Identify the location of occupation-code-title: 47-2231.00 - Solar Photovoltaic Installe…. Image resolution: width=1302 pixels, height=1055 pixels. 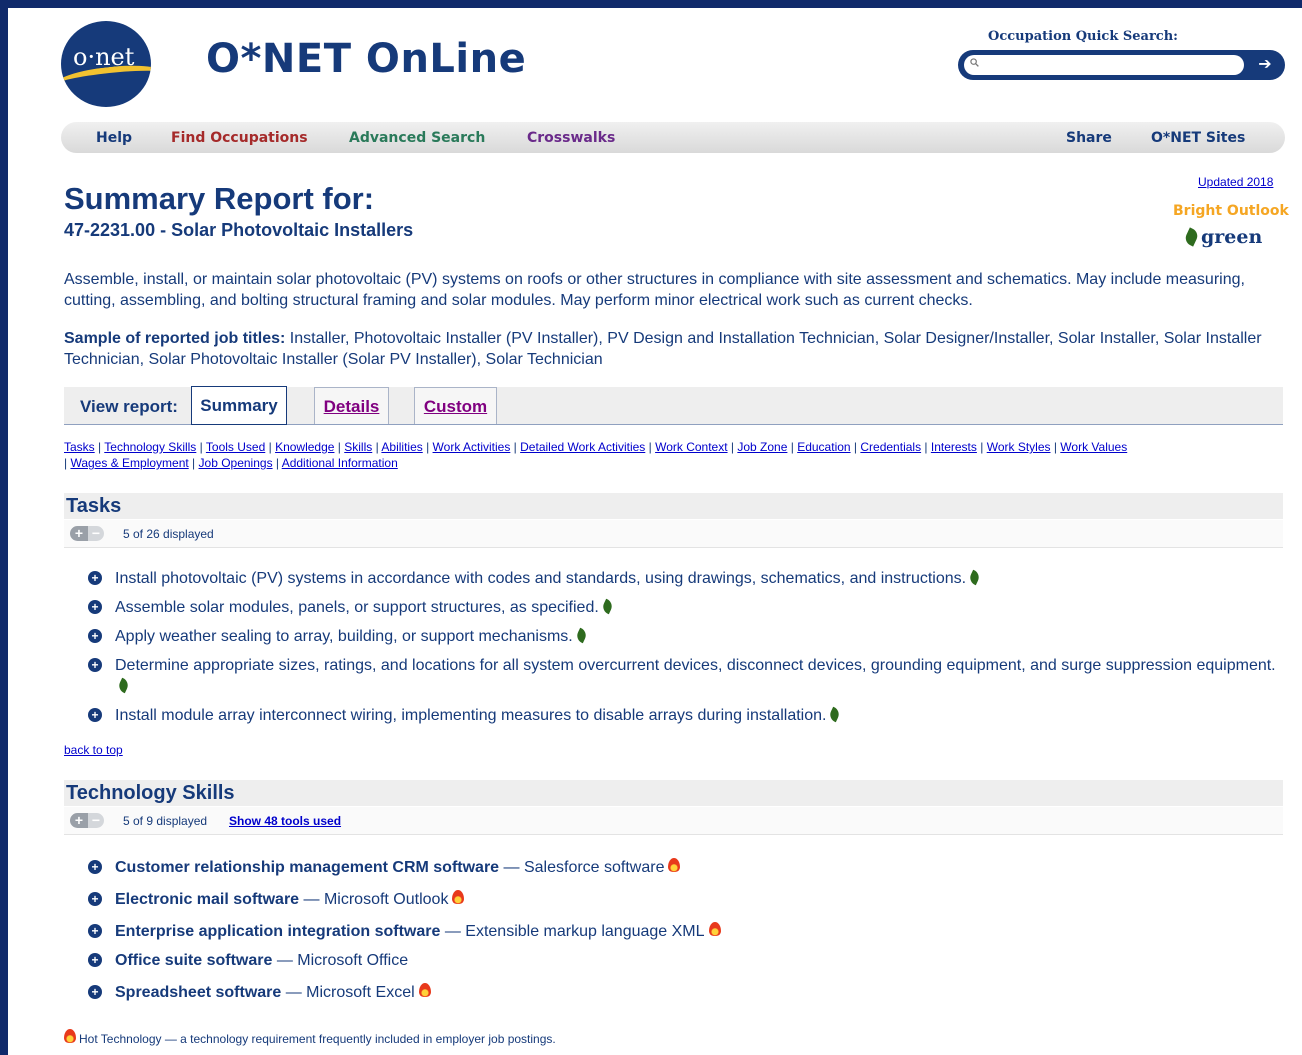
(239, 230).